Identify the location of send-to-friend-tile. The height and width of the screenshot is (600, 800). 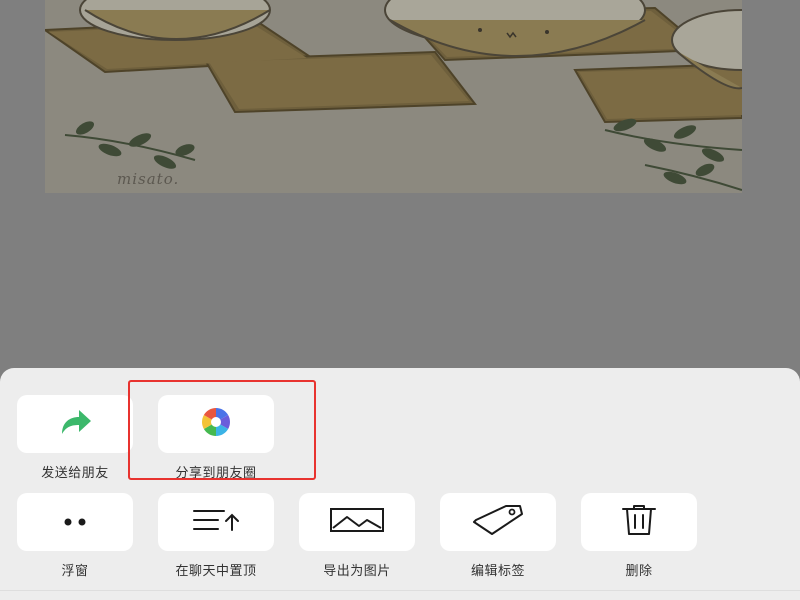
(75, 424).